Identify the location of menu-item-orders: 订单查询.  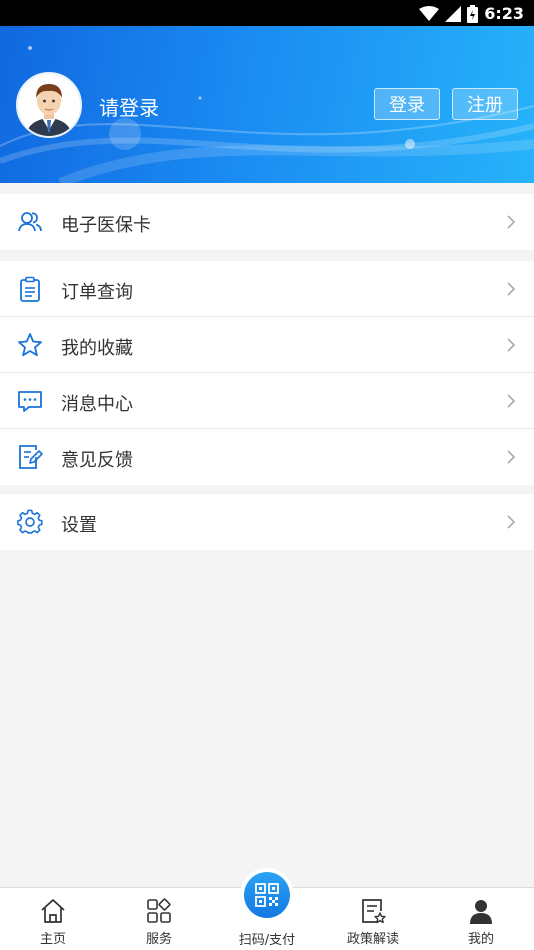
(267, 289).